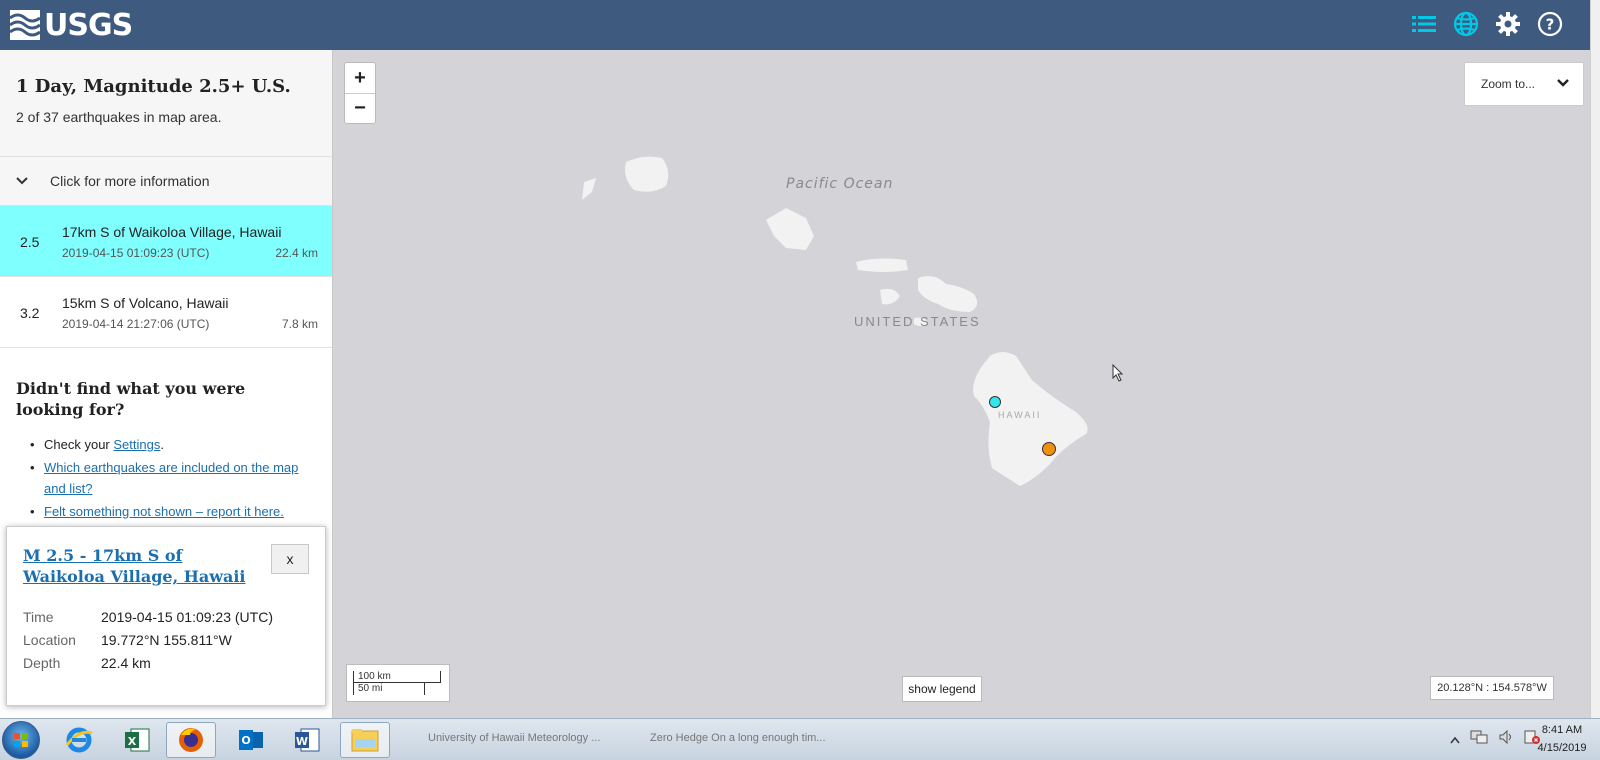  Describe the element at coordinates (131, 399) in the screenshot. I see `help-title: Didn't find what you were looking for?` at that location.